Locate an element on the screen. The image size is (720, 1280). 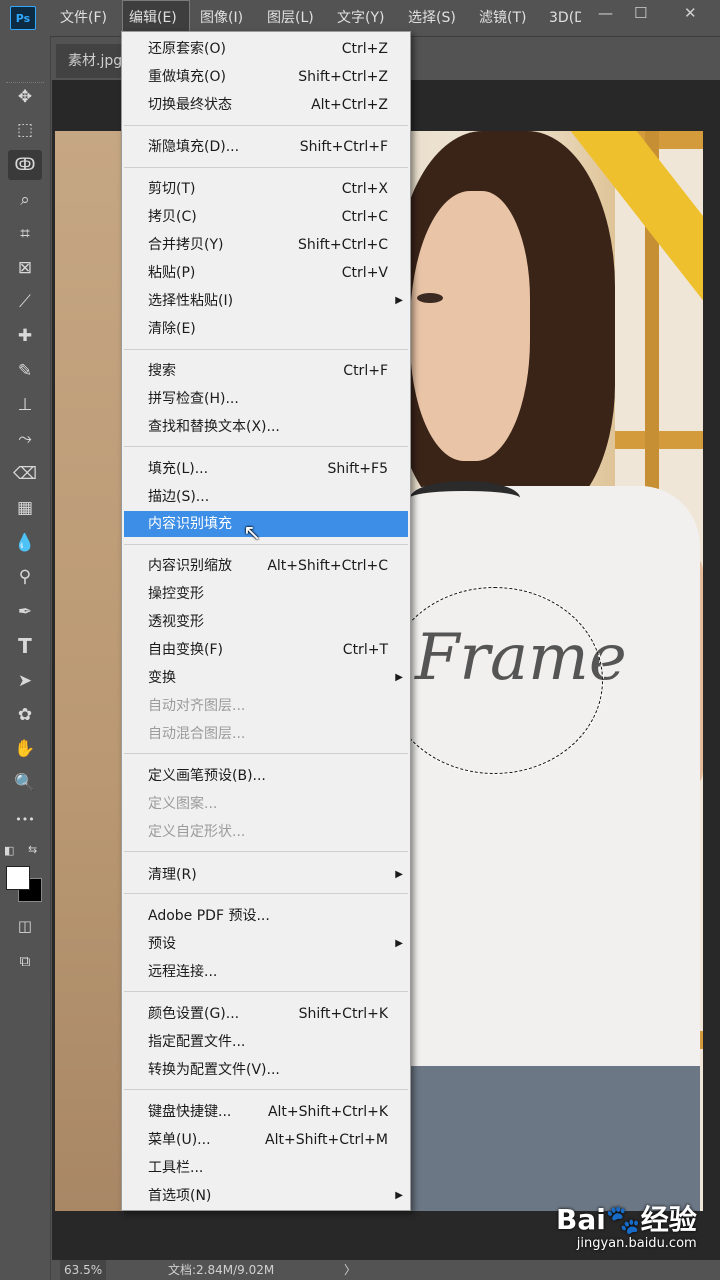
menu-item-content-aware-scale: 内容识别缩放 Alt+Shift+Ctrl+C is located at coordinates (266, 566).